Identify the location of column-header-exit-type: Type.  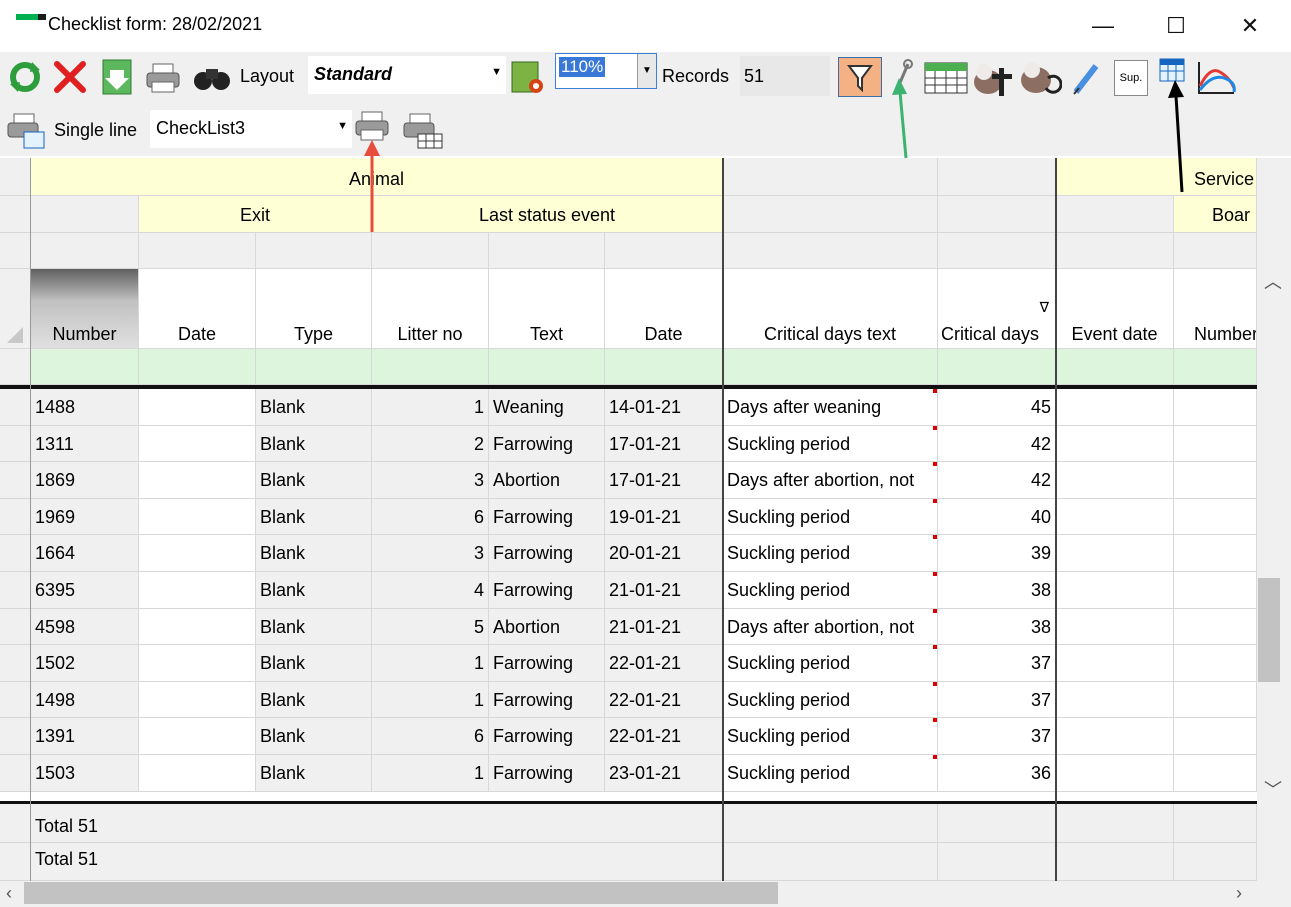
(314, 309).